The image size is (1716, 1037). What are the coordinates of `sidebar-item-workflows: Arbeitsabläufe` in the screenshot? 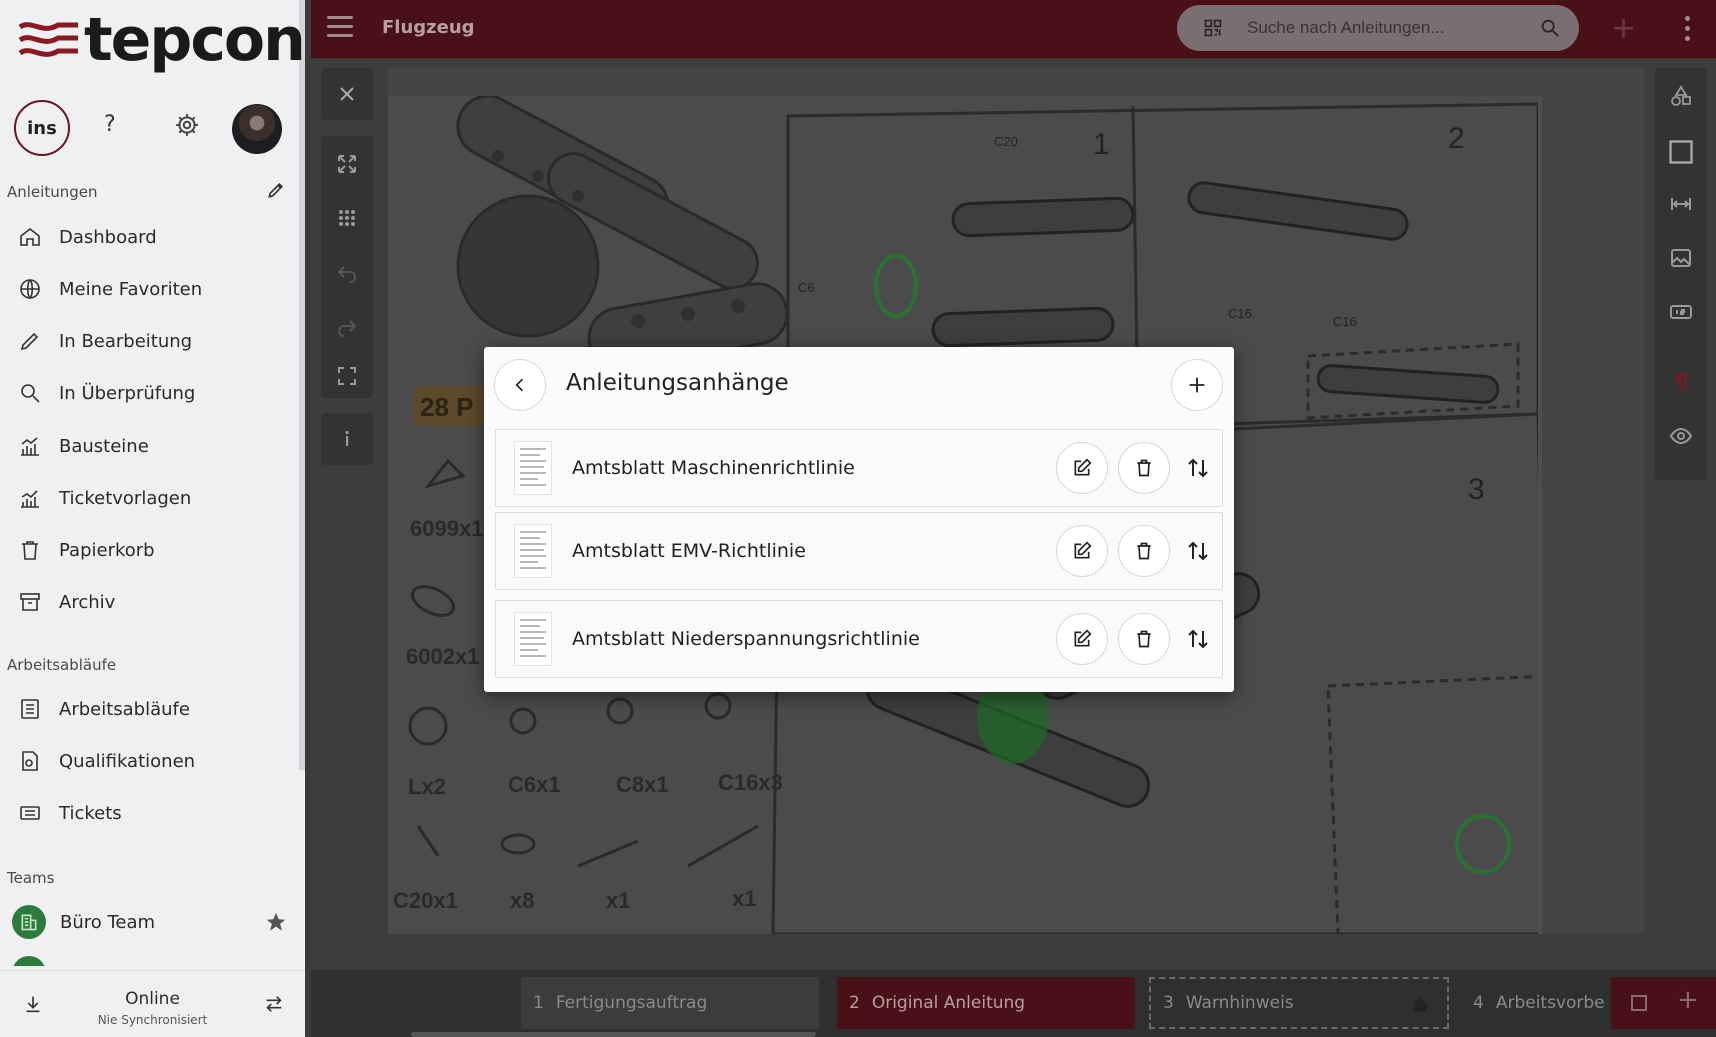 It's located at (153, 709).